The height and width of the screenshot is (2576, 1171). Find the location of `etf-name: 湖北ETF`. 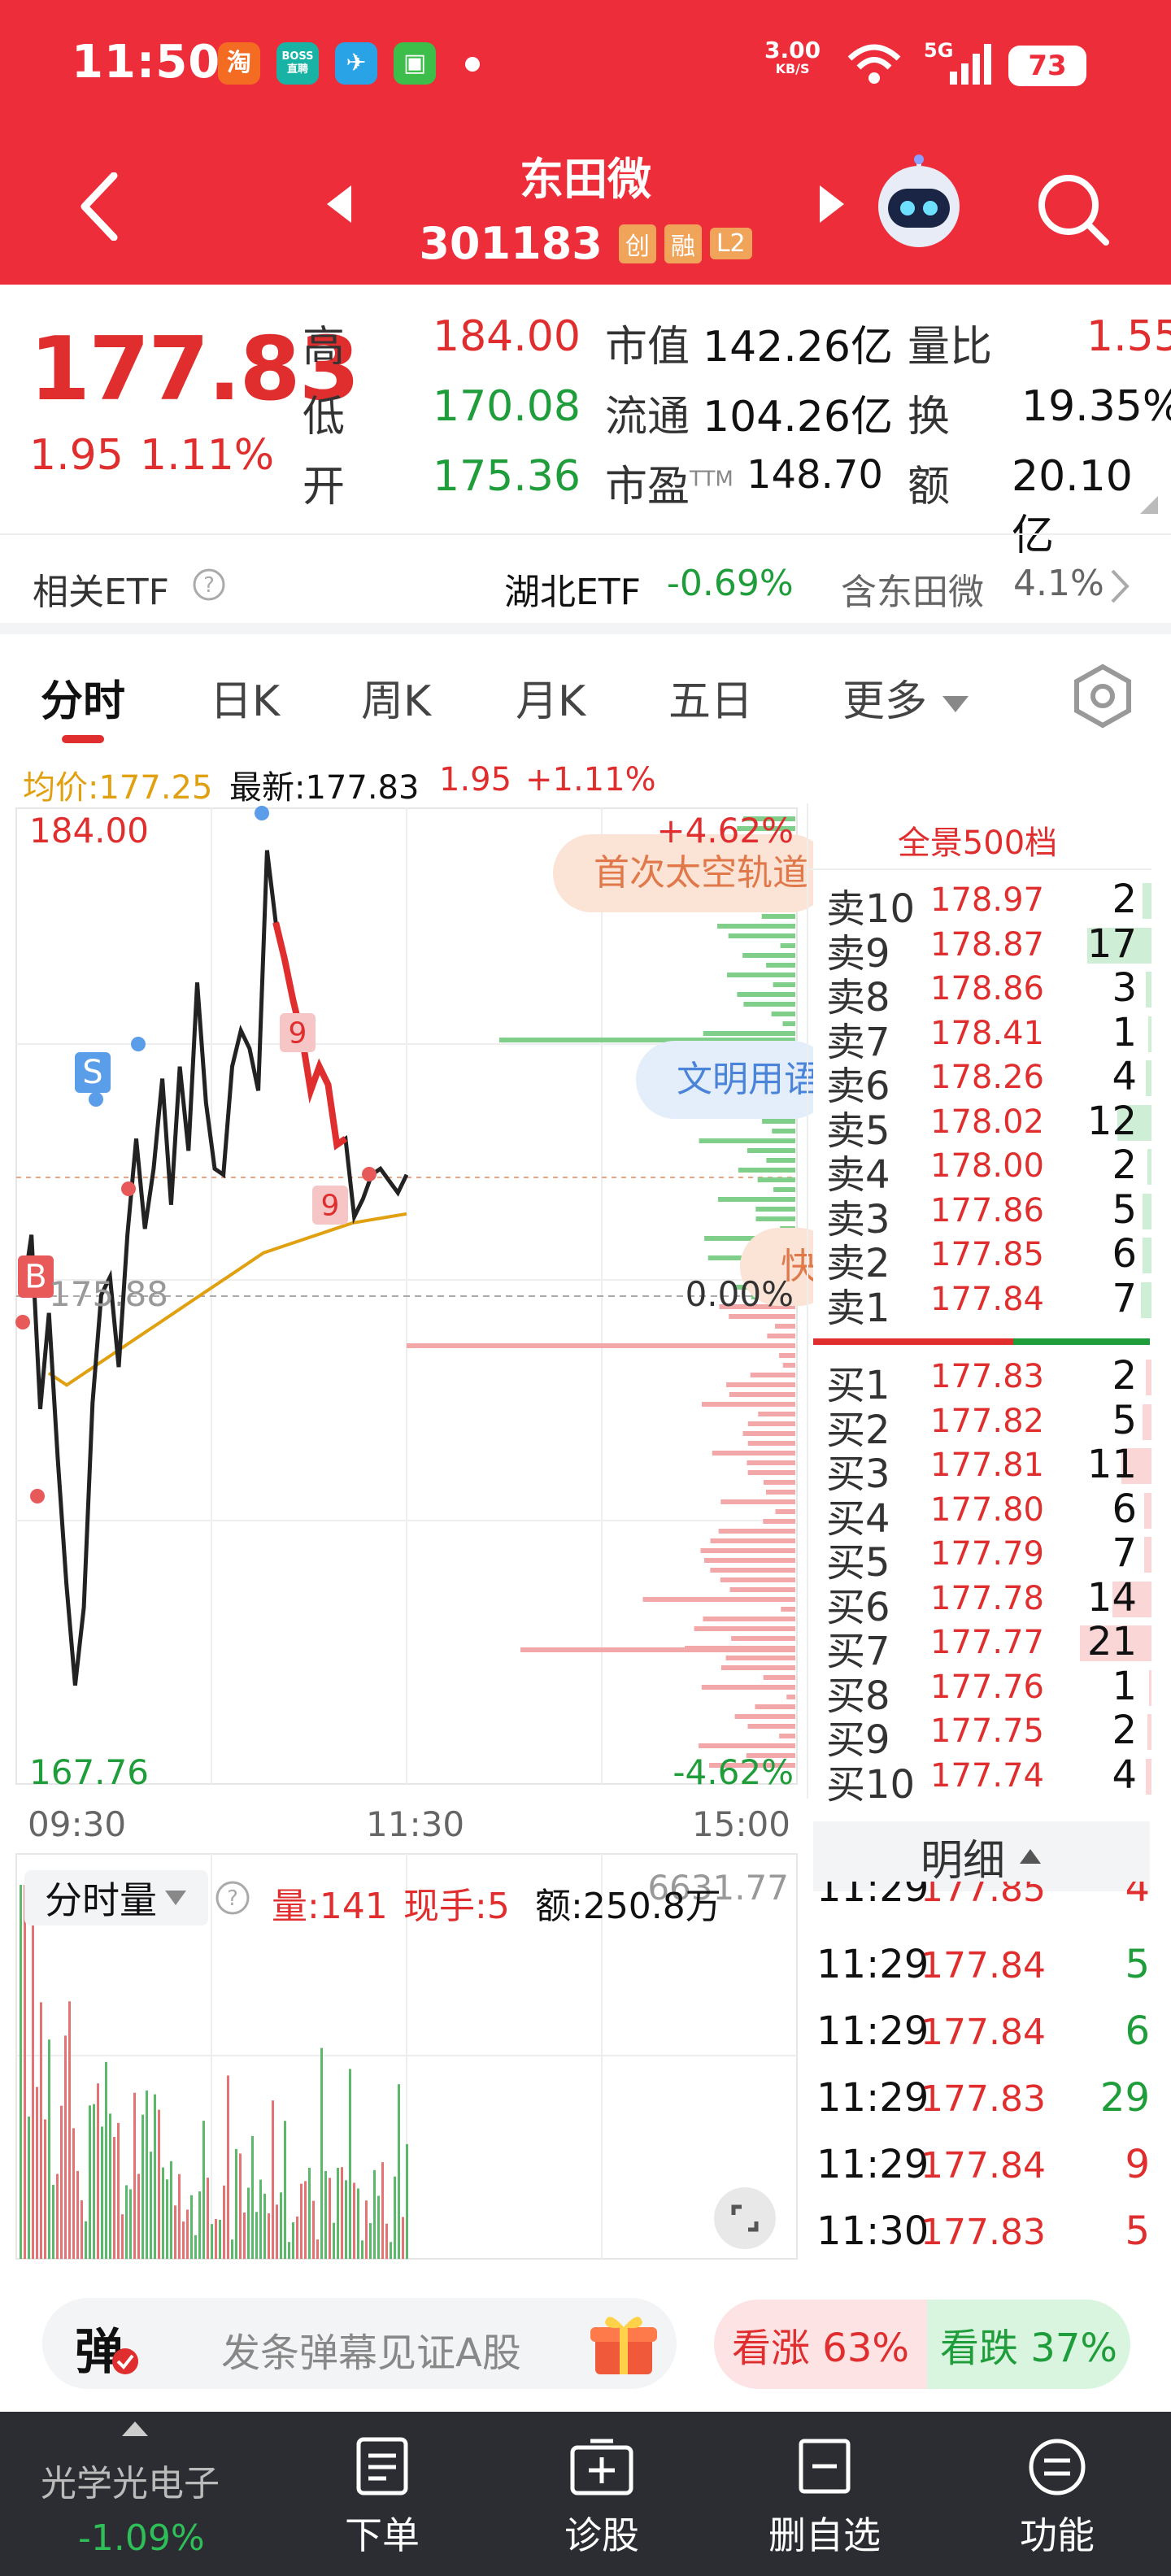

etf-name: 湖北ETF is located at coordinates (572, 592).